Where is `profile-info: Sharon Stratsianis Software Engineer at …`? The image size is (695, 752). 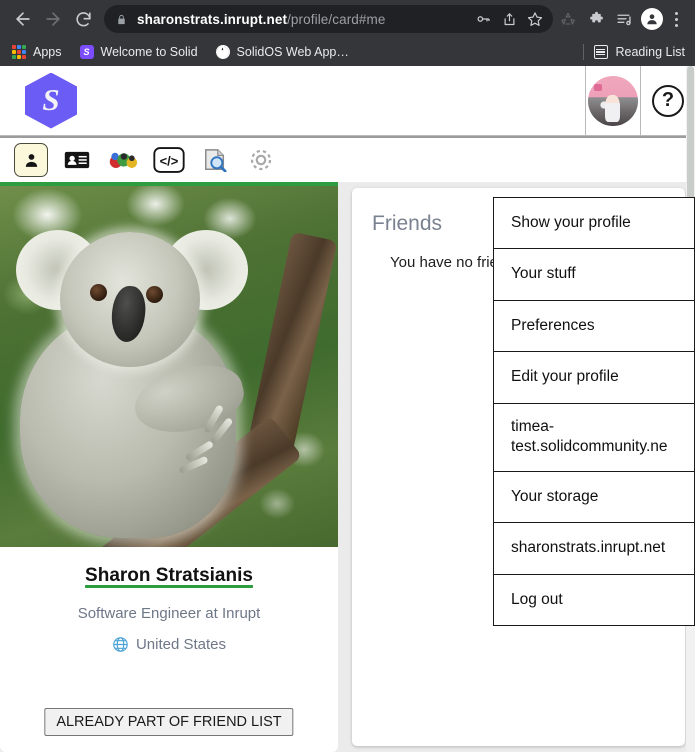
profile-info: Sharon Stratsianis Software Engineer at … is located at coordinates (169, 649).